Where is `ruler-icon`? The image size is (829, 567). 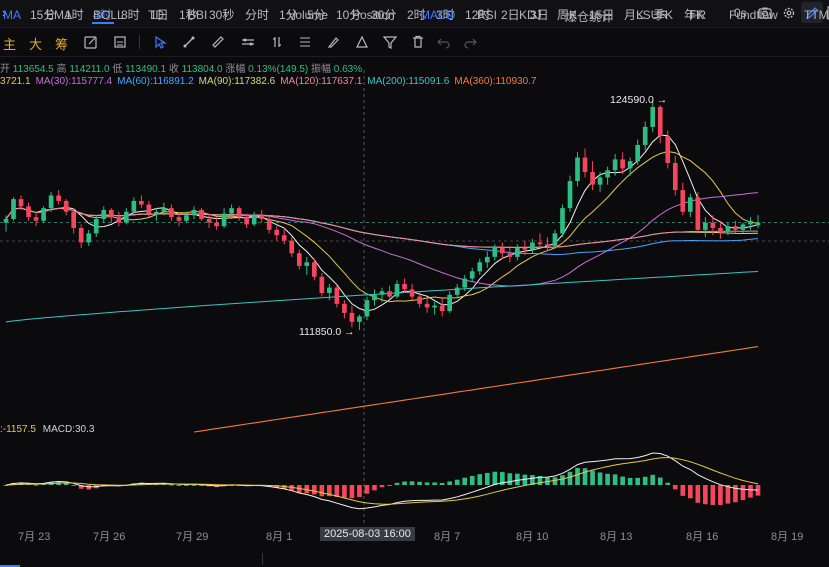
ruler-icon is located at coordinates (218, 42).